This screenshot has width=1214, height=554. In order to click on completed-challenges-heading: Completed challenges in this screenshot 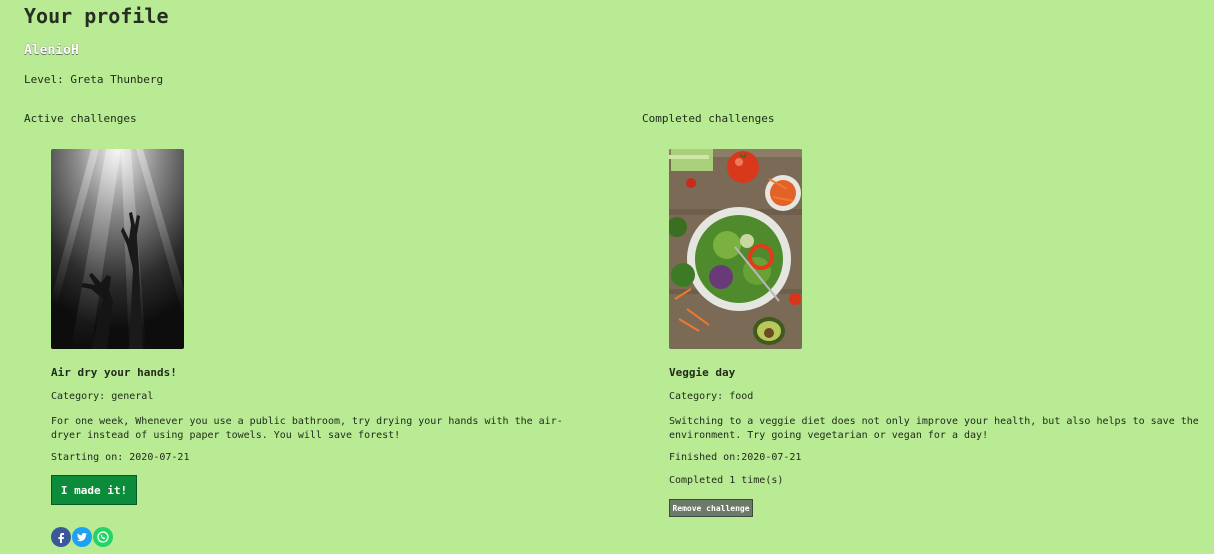, I will do `click(708, 118)`.